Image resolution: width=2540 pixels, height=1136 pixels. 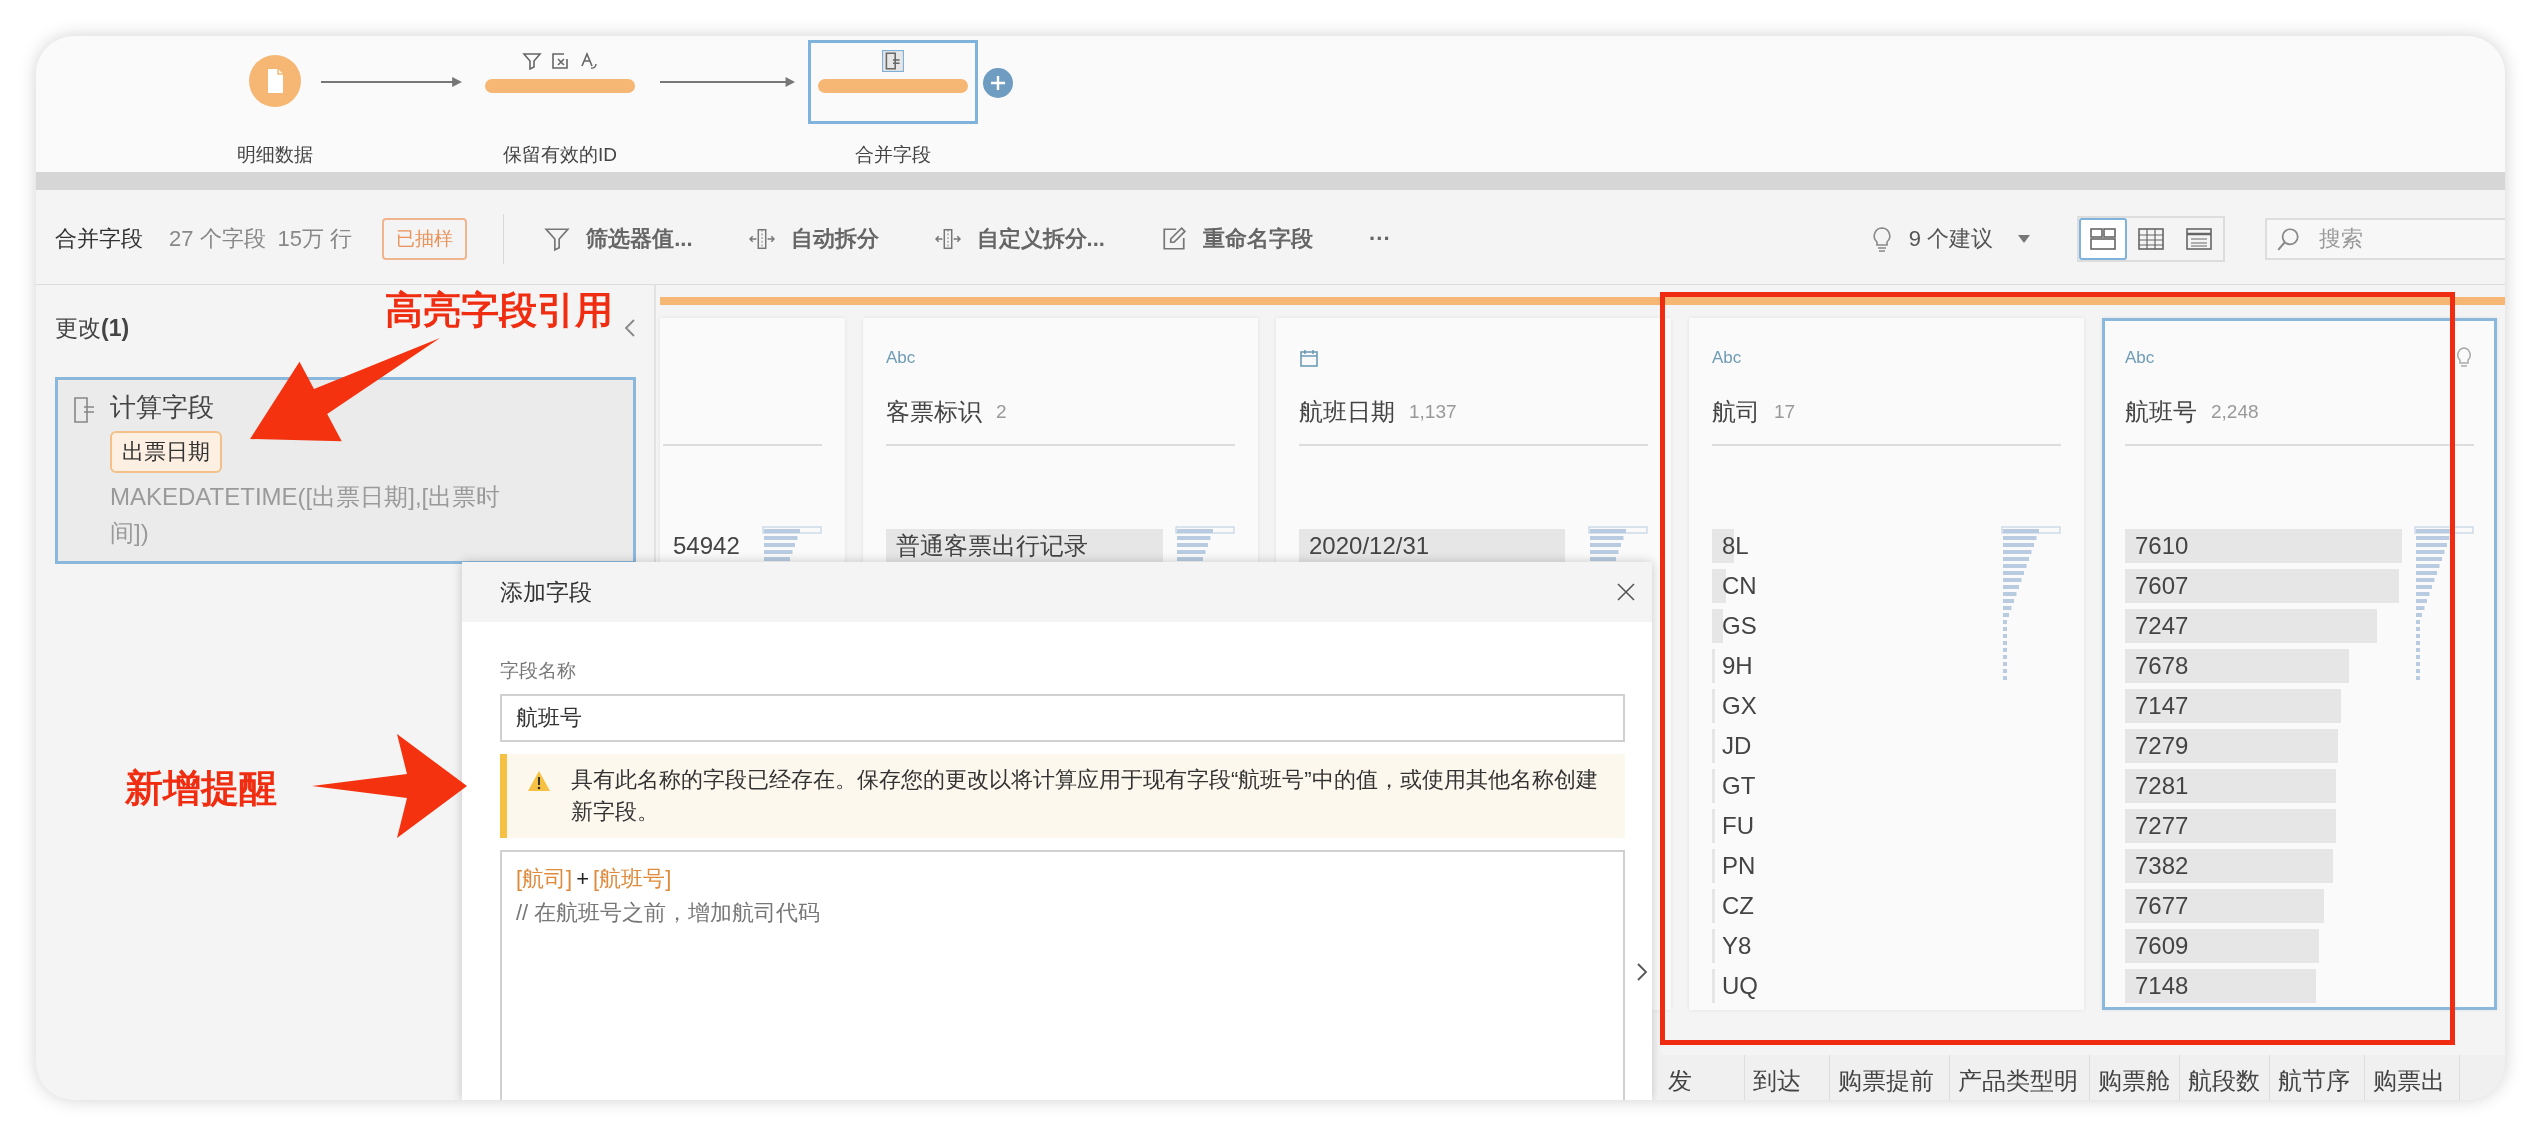 I want to click on value-row: 7281, so click(x=2263, y=786).